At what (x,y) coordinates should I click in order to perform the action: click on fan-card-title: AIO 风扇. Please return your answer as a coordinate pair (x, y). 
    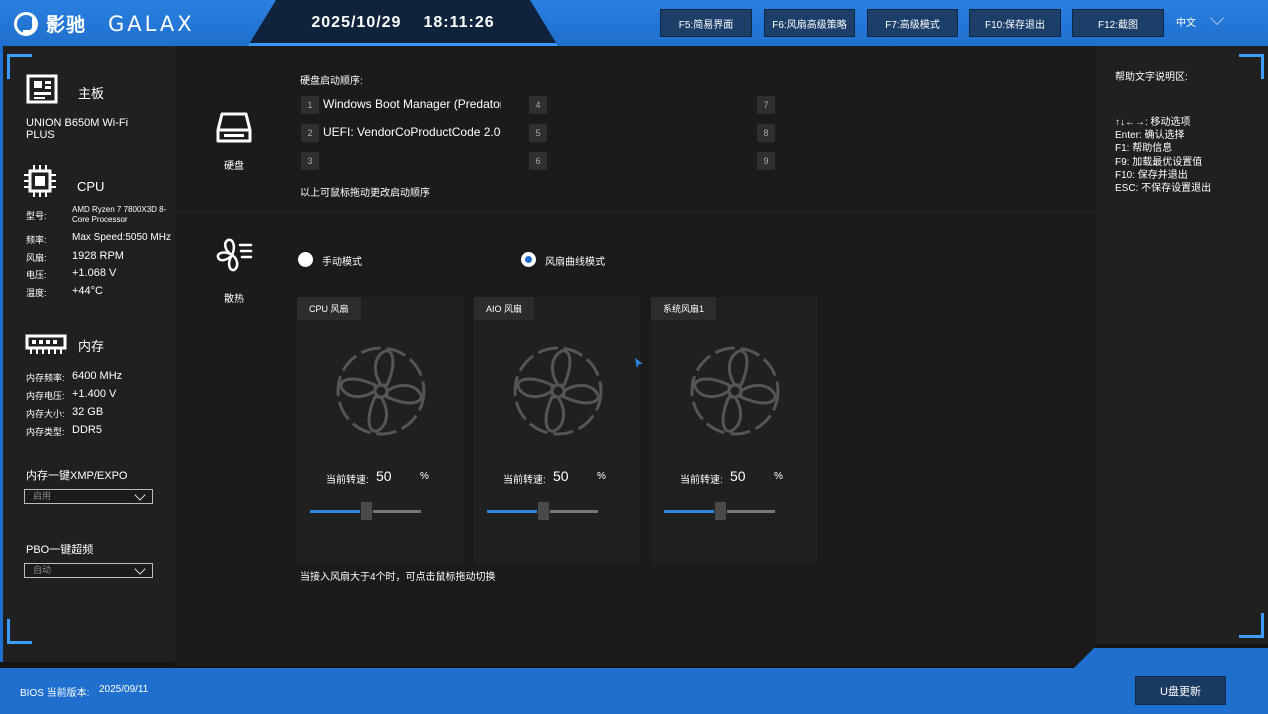
    Looking at the image, I should click on (504, 308).